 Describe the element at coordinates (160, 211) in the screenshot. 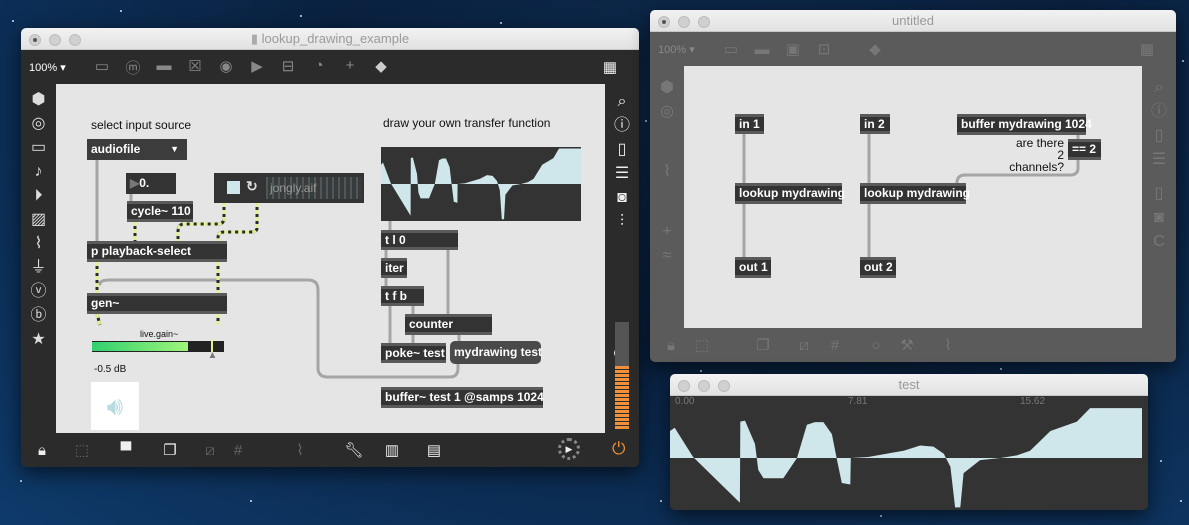

I see `cycle-object: cycle~ 110` at that location.